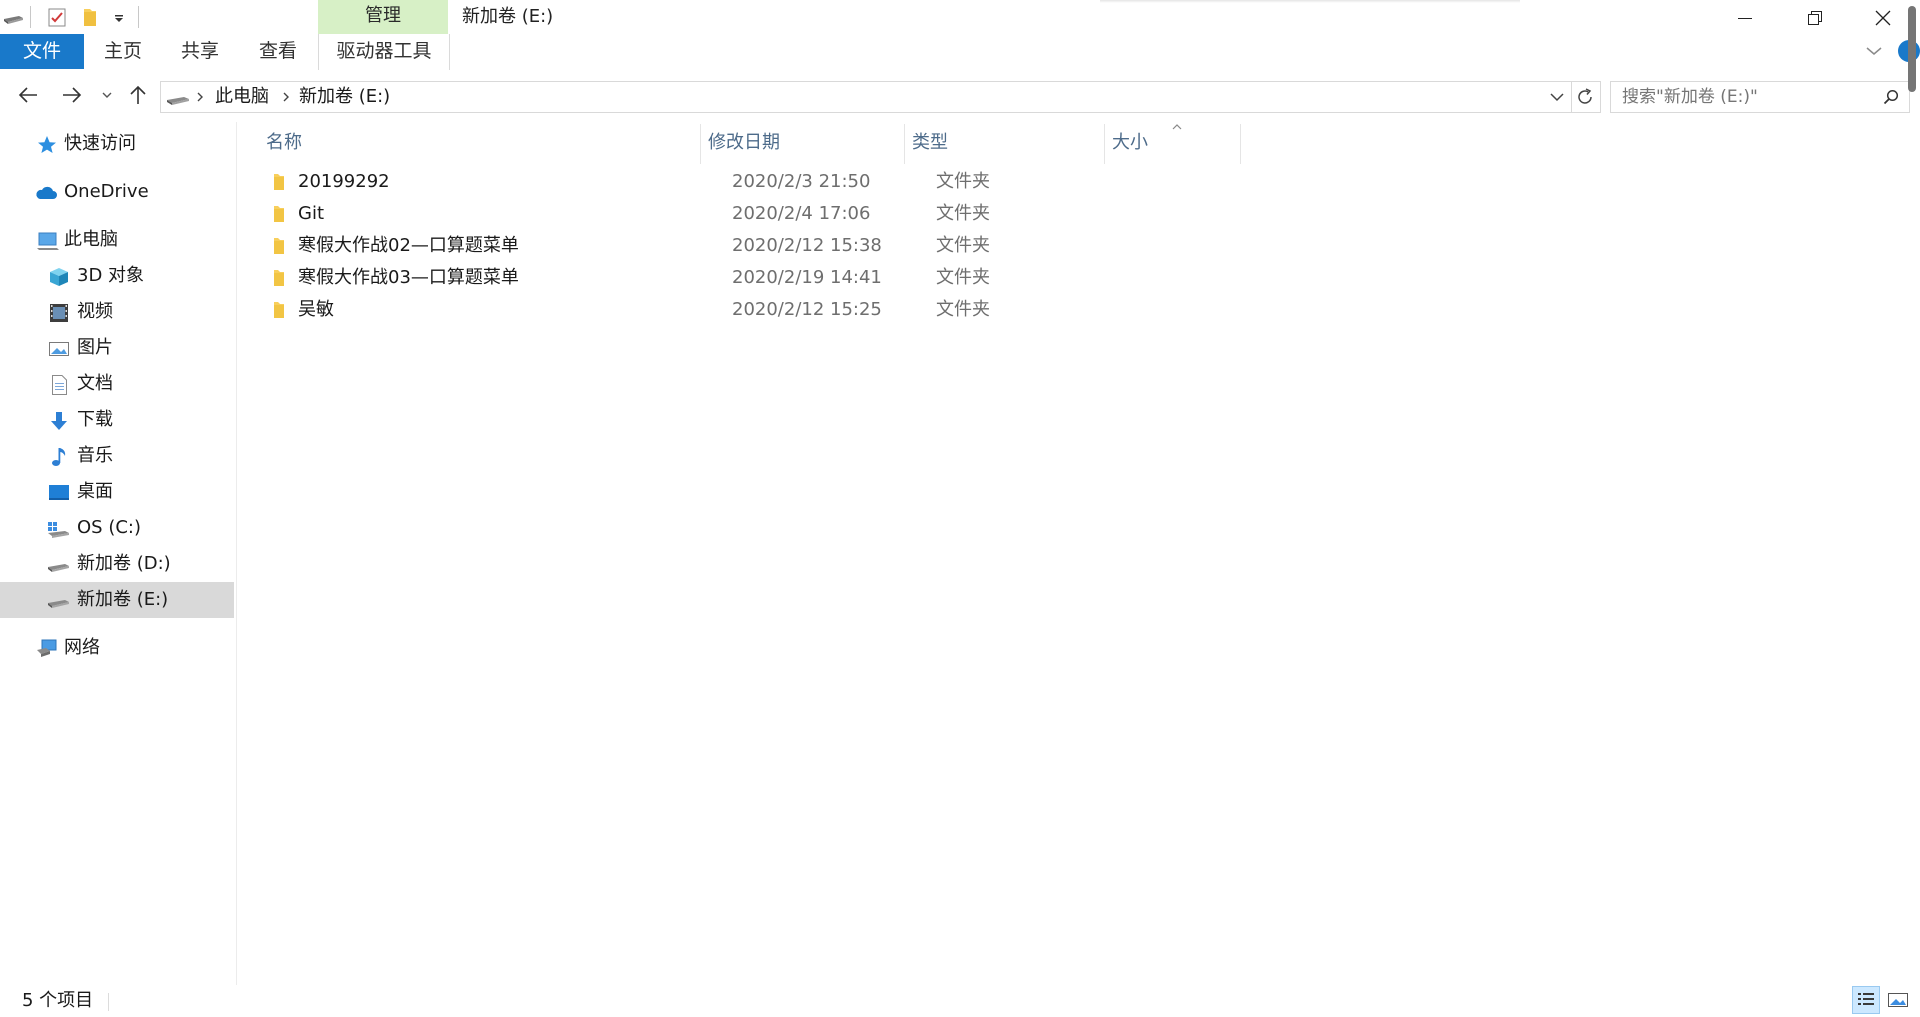 This screenshot has width=1920, height=1017. Describe the element at coordinates (408, 245) in the screenshot. I see `file-name: 寒假大作战02—口算题菜单` at that location.